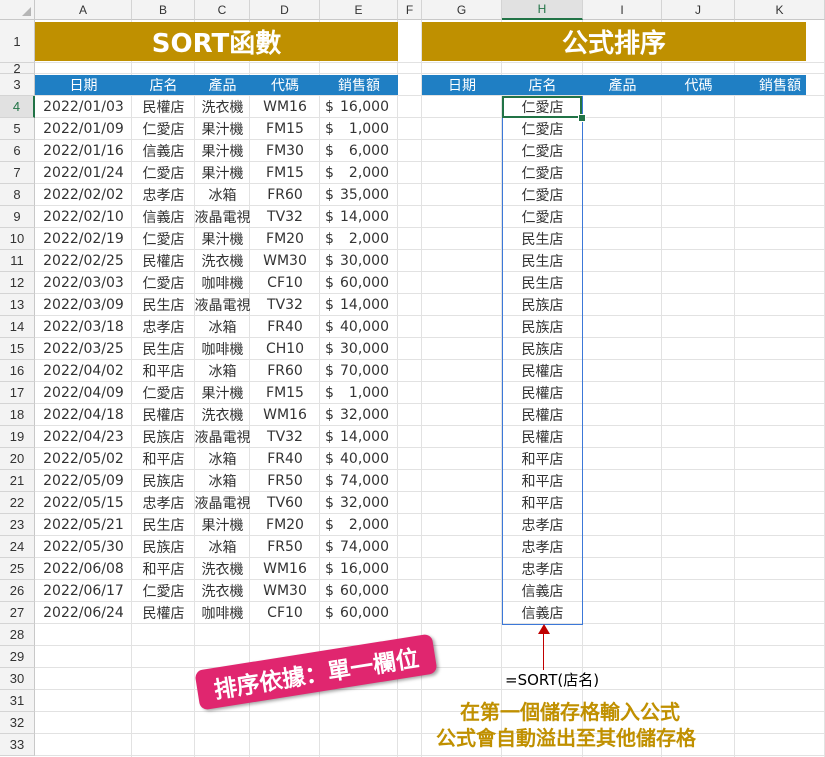 This screenshot has height=757, width=825. Describe the element at coordinates (17, 459) in the screenshot. I see `row-header-20: 20` at that location.